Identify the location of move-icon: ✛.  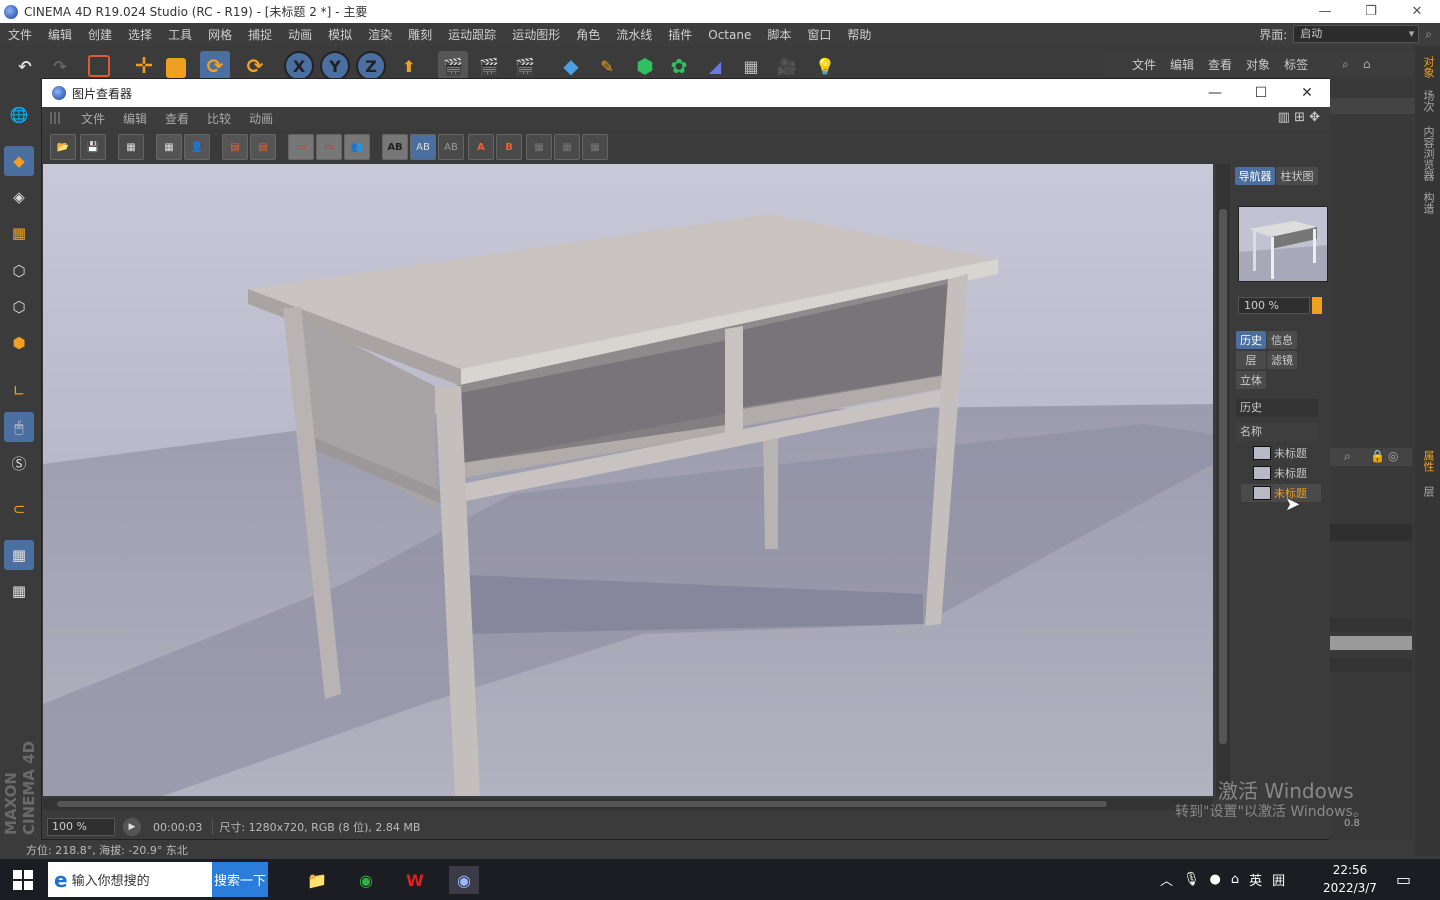
(144, 66).